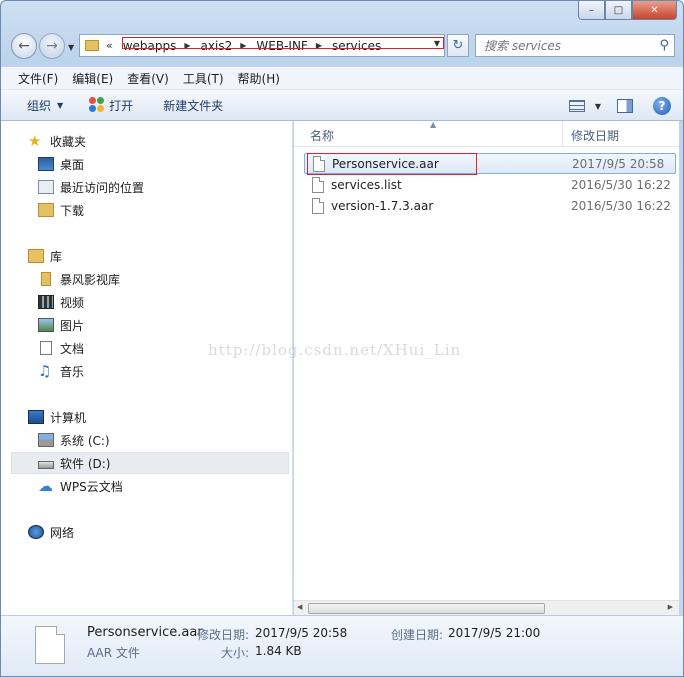 This screenshot has width=684, height=677. What do you see at coordinates (46, 279) in the screenshot?
I see `folder-icon` at bounding box center [46, 279].